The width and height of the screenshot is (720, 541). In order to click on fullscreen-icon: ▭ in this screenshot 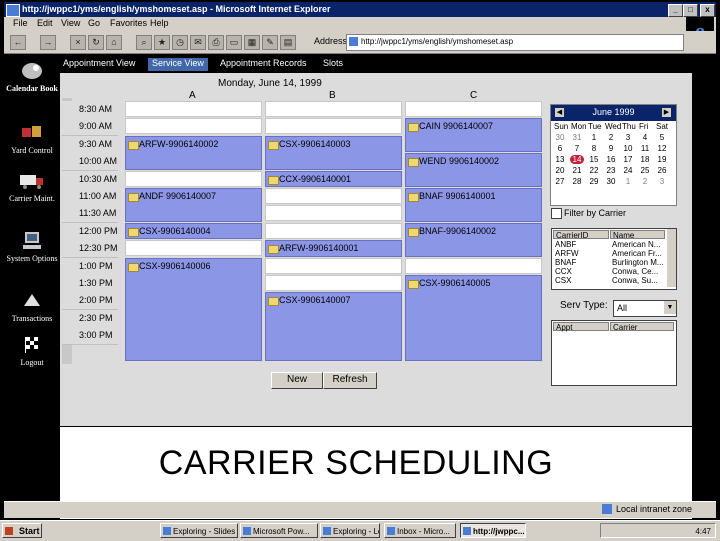, I will do `click(234, 42)`.